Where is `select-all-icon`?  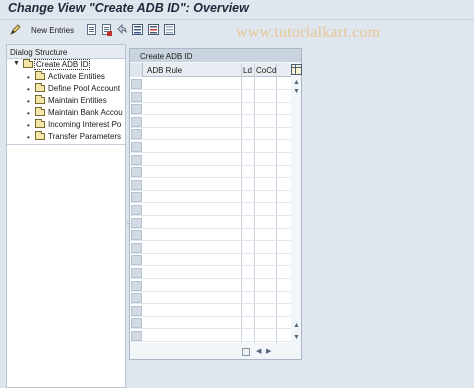 select-all-icon is located at coordinates (137, 29).